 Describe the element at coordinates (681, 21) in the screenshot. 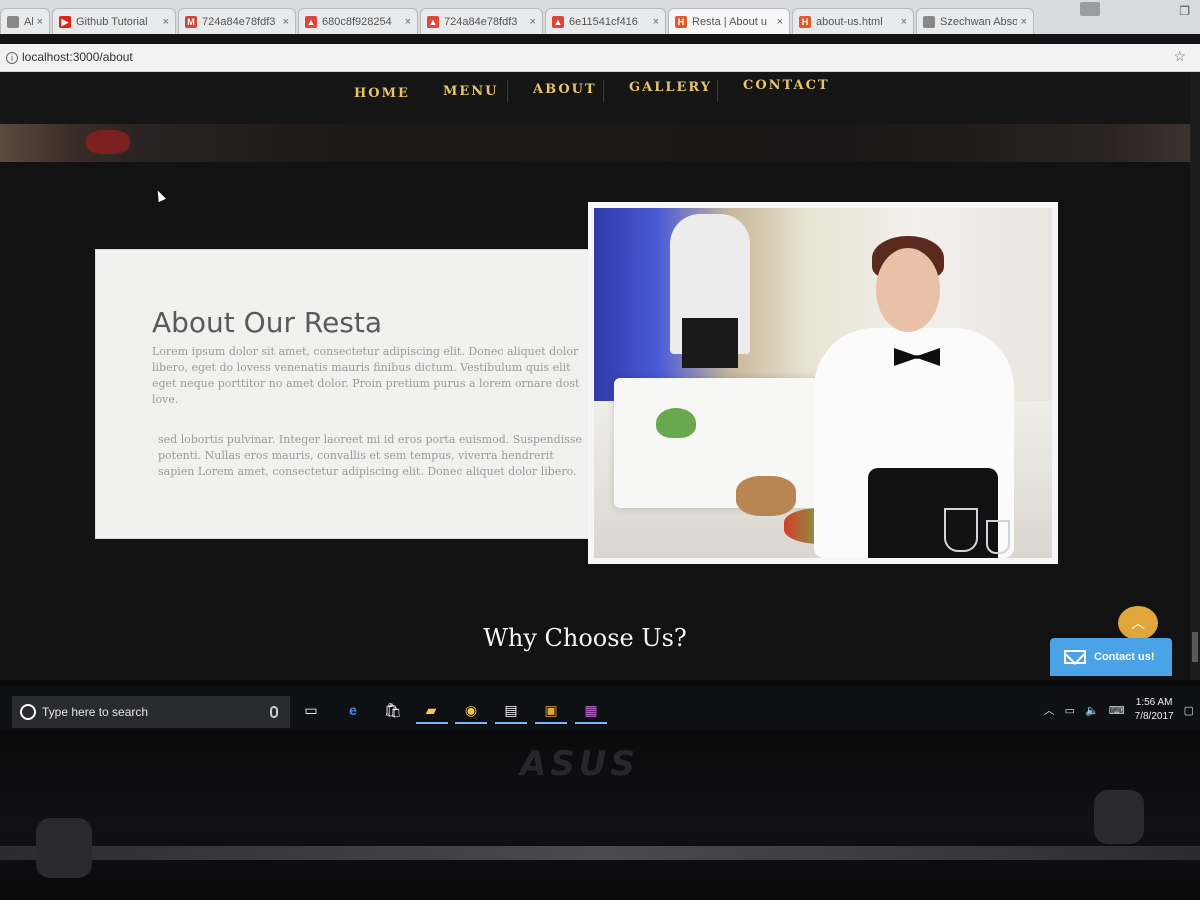

I see `html-icon: H` at that location.